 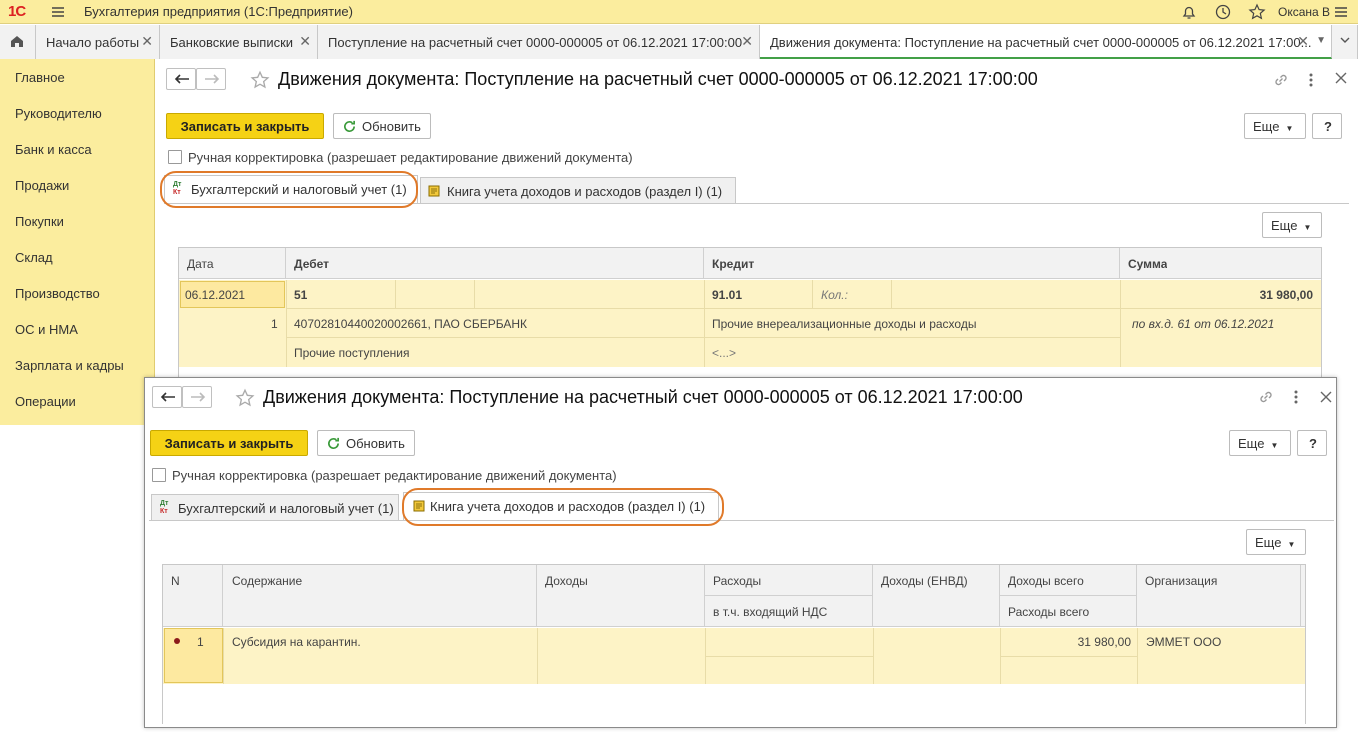 What do you see at coordinates (1183, 642) in the screenshot?
I see `row-organization: ЭММЕТ ООО` at bounding box center [1183, 642].